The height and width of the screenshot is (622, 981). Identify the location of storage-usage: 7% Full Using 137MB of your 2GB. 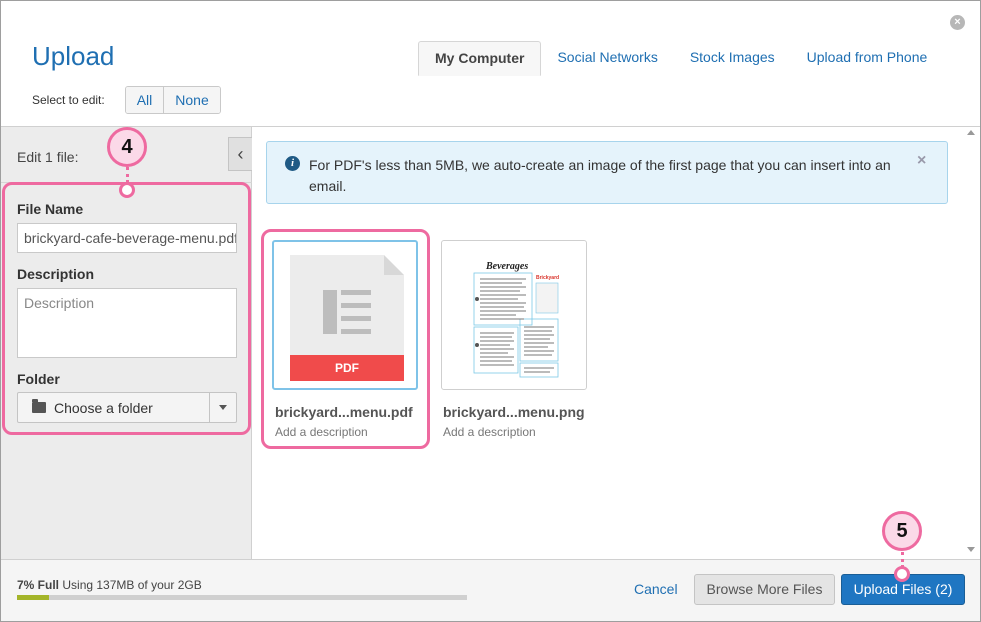
(109, 585).